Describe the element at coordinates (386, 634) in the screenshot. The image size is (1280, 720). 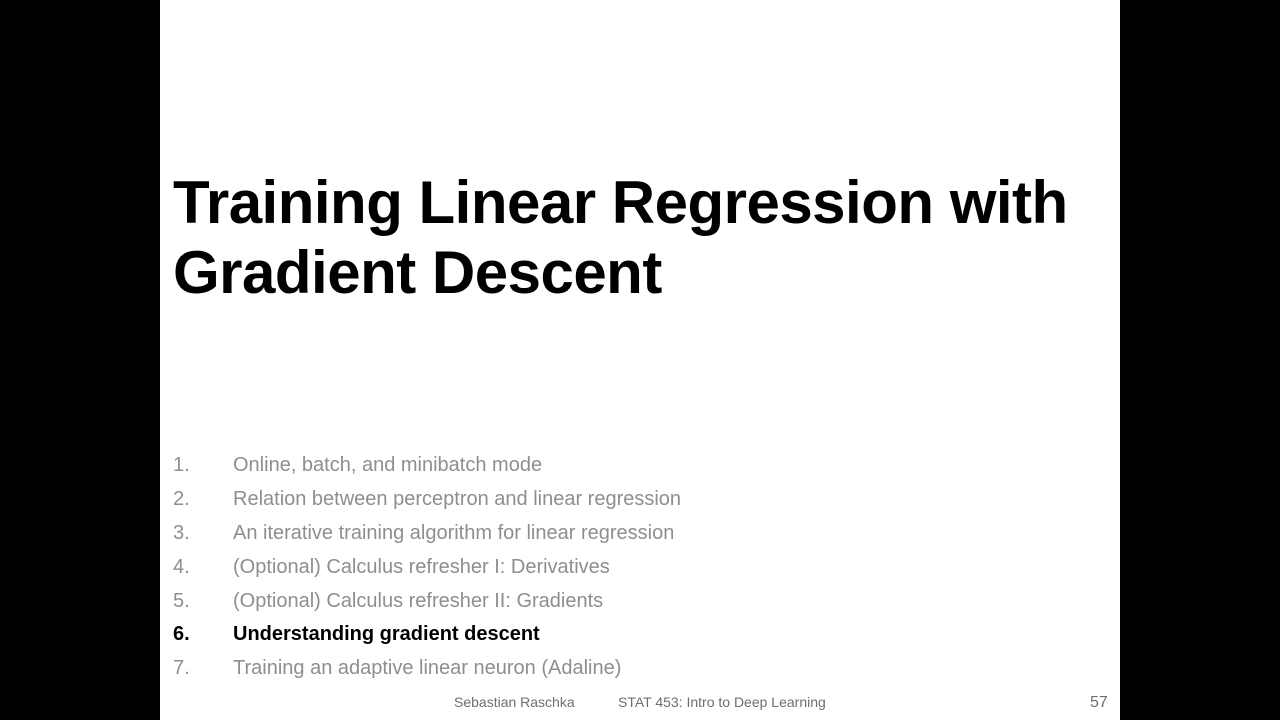
I see `agenda-item-text: Understanding gradient descent` at that location.